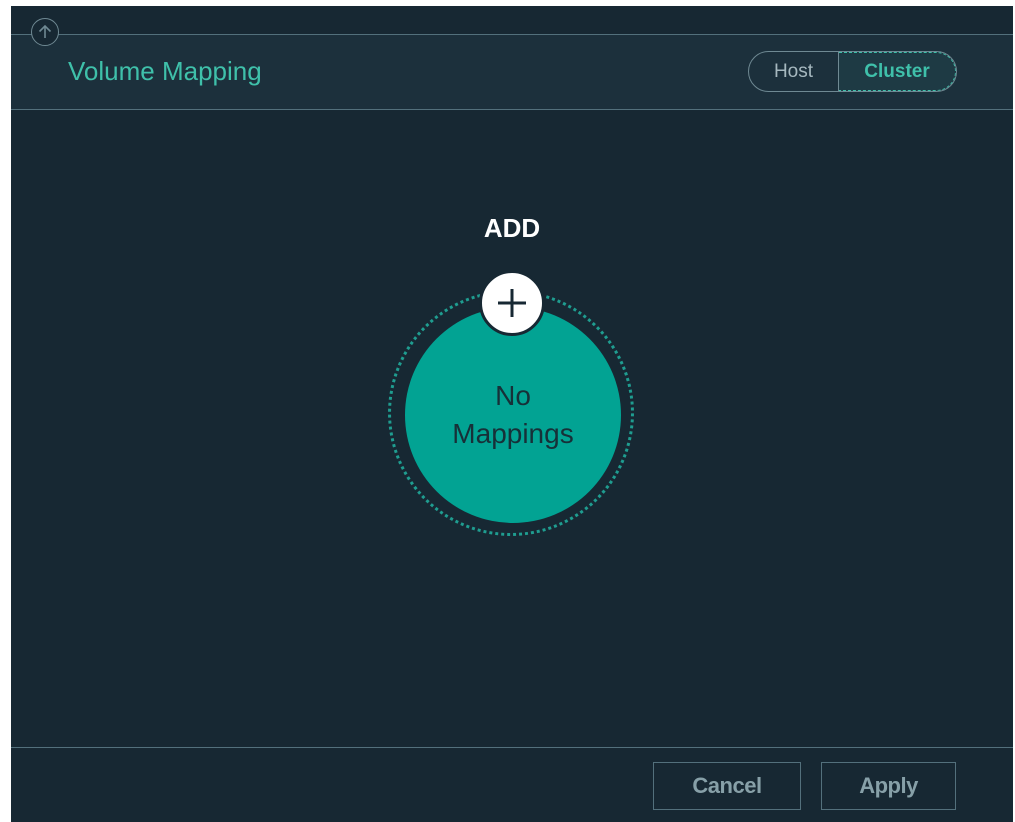  I want to click on host-cluster-toggle: Host Cluster, so click(852, 71).